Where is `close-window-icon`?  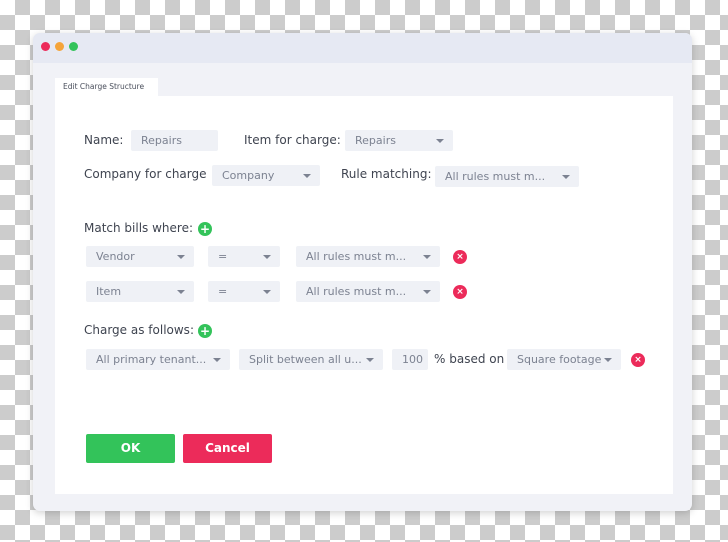 close-window-icon is located at coordinates (45, 46).